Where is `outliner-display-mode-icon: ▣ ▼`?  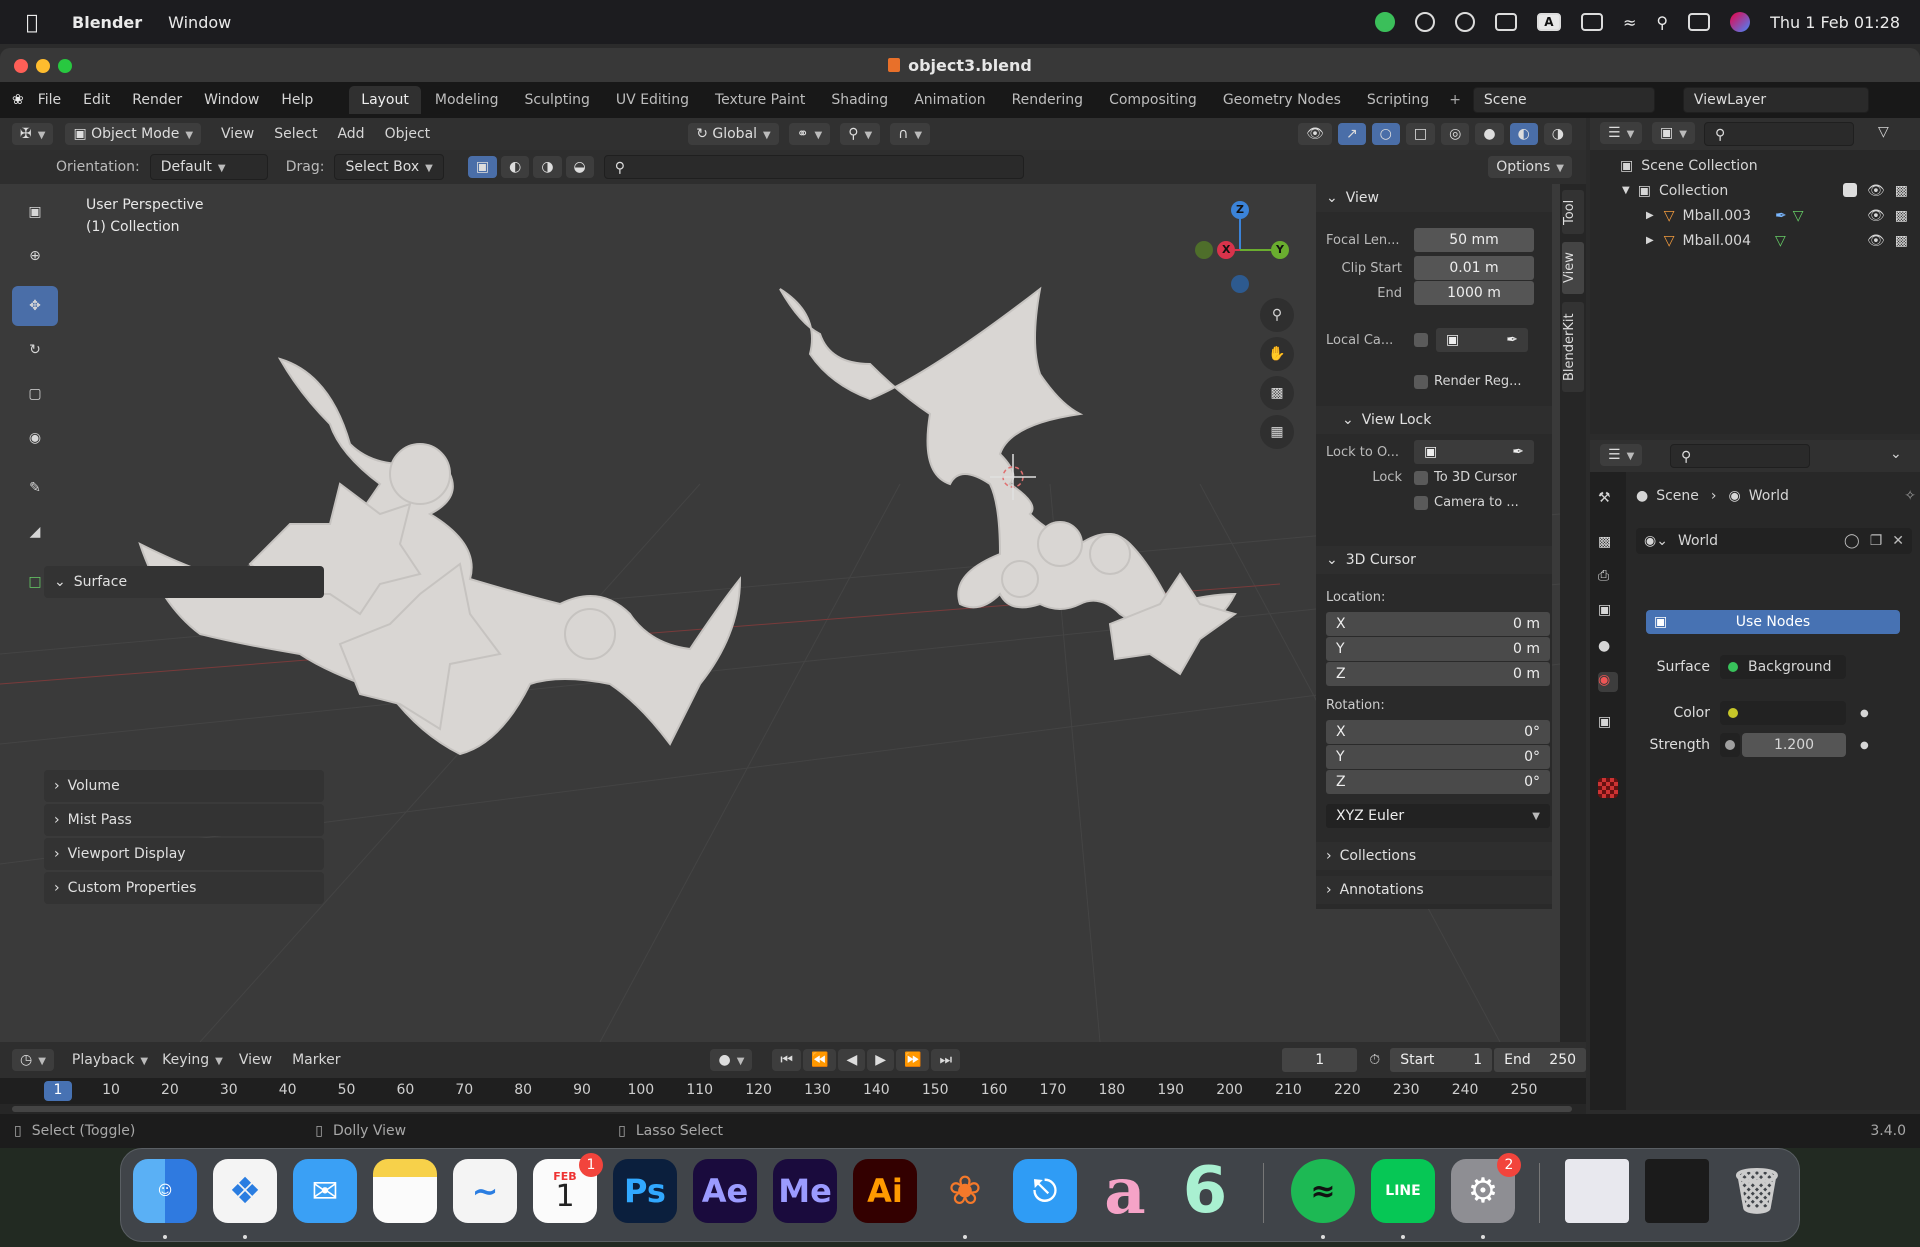
outliner-display-mode-icon: ▣ ▼ is located at coordinates (1673, 133).